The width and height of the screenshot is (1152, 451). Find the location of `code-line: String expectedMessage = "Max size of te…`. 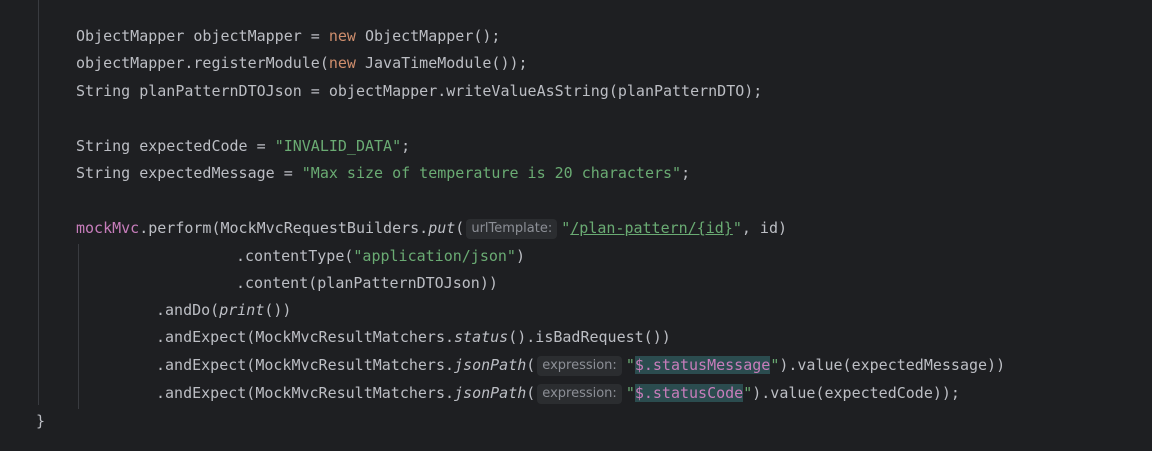

code-line: String expectedMessage = "Max size of te… is located at coordinates (383, 173).